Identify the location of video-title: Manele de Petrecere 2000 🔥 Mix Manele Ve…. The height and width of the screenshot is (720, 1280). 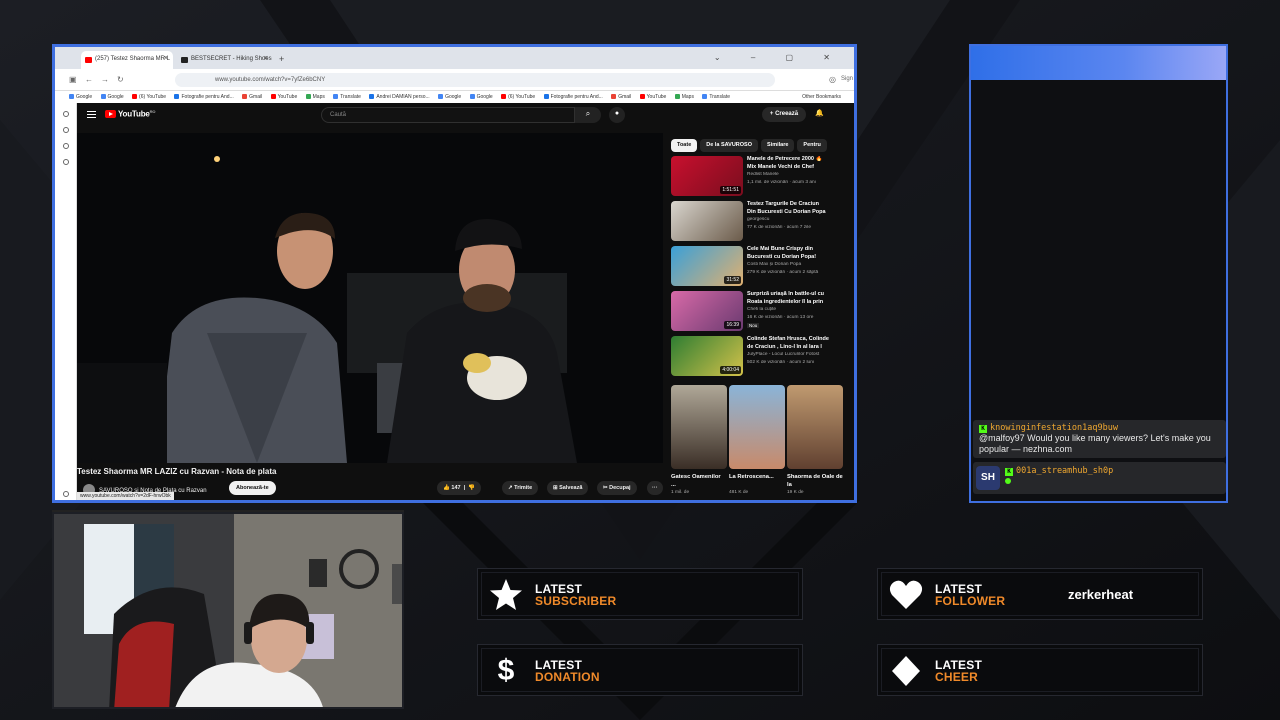
(788, 163).